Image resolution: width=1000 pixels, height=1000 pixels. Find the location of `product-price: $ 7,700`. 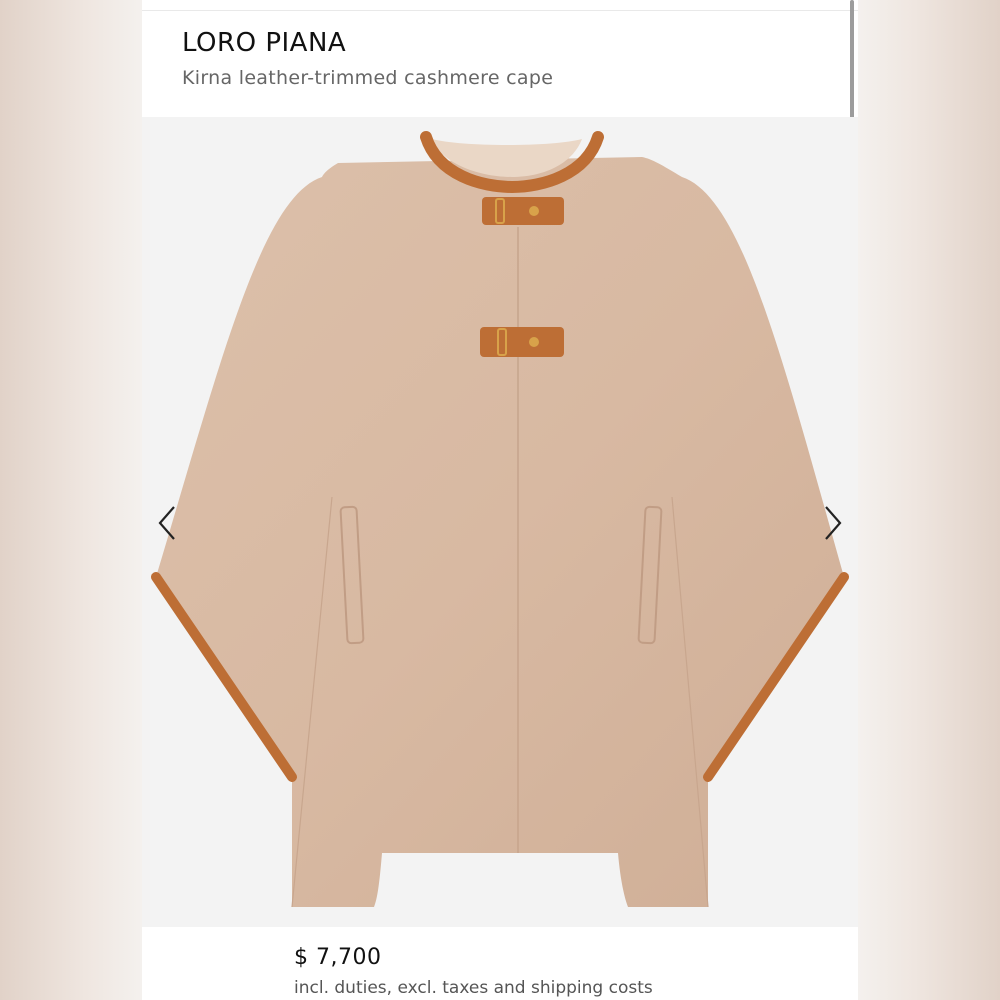

product-price: $ 7,700 is located at coordinates (338, 957).